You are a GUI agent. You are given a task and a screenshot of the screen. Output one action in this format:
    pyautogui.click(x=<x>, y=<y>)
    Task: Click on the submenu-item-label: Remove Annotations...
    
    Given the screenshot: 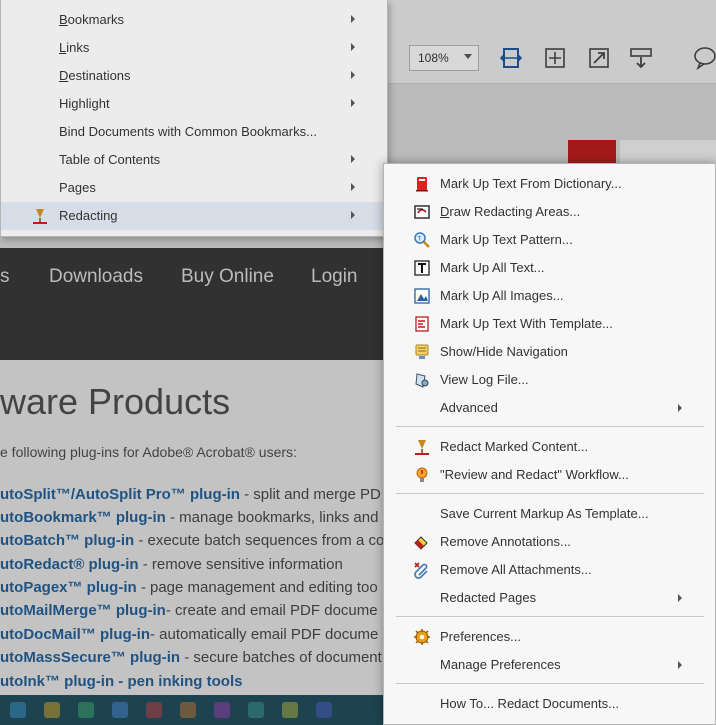 What is the action you would take?
    pyautogui.click(x=505, y=541)
    